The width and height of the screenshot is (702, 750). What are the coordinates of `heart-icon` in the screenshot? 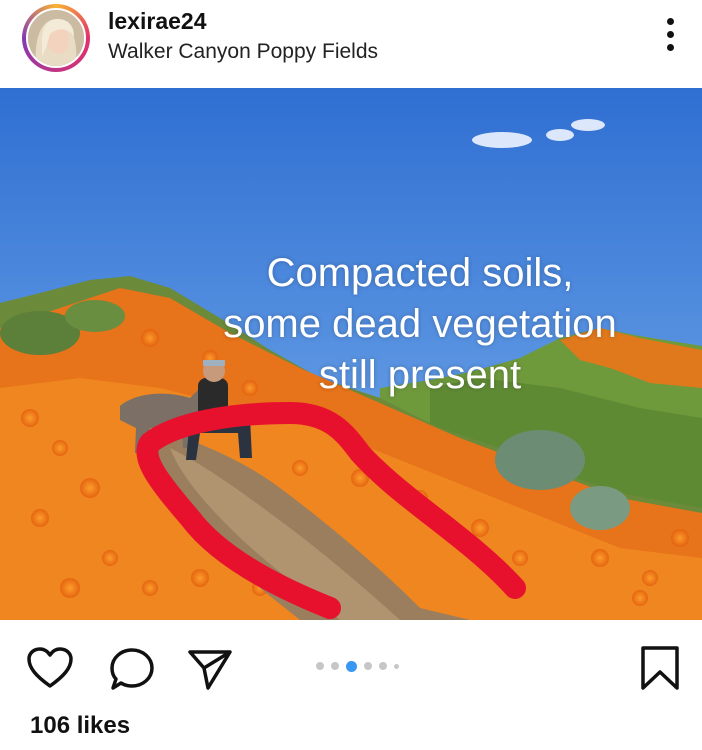 It's located at (50, 670).